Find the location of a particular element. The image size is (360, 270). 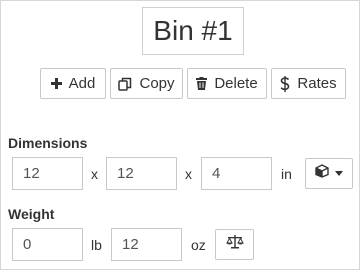

dollar-icon is located at coordinates (285, 83).